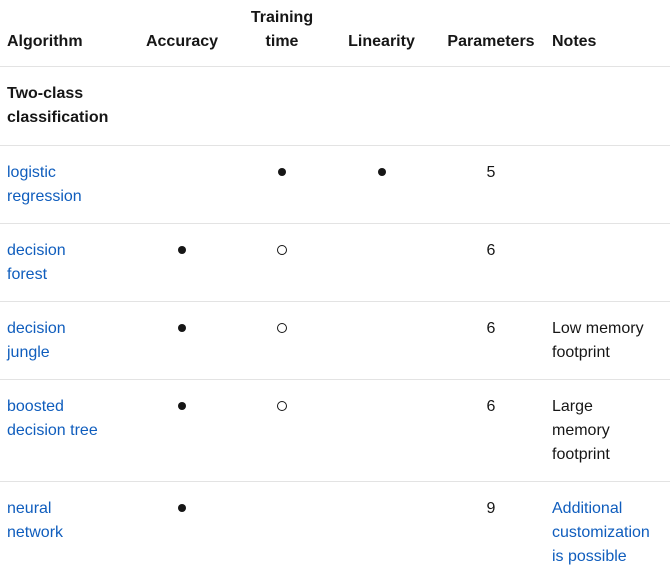 The image size is (670, 583). I want to click on group-label-text: Two-class classification, so click(62, 106).